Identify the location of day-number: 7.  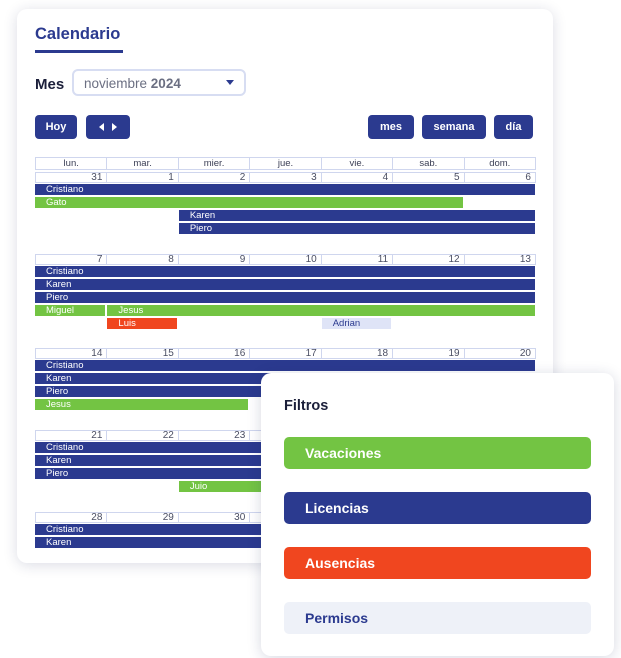
(71, 259).